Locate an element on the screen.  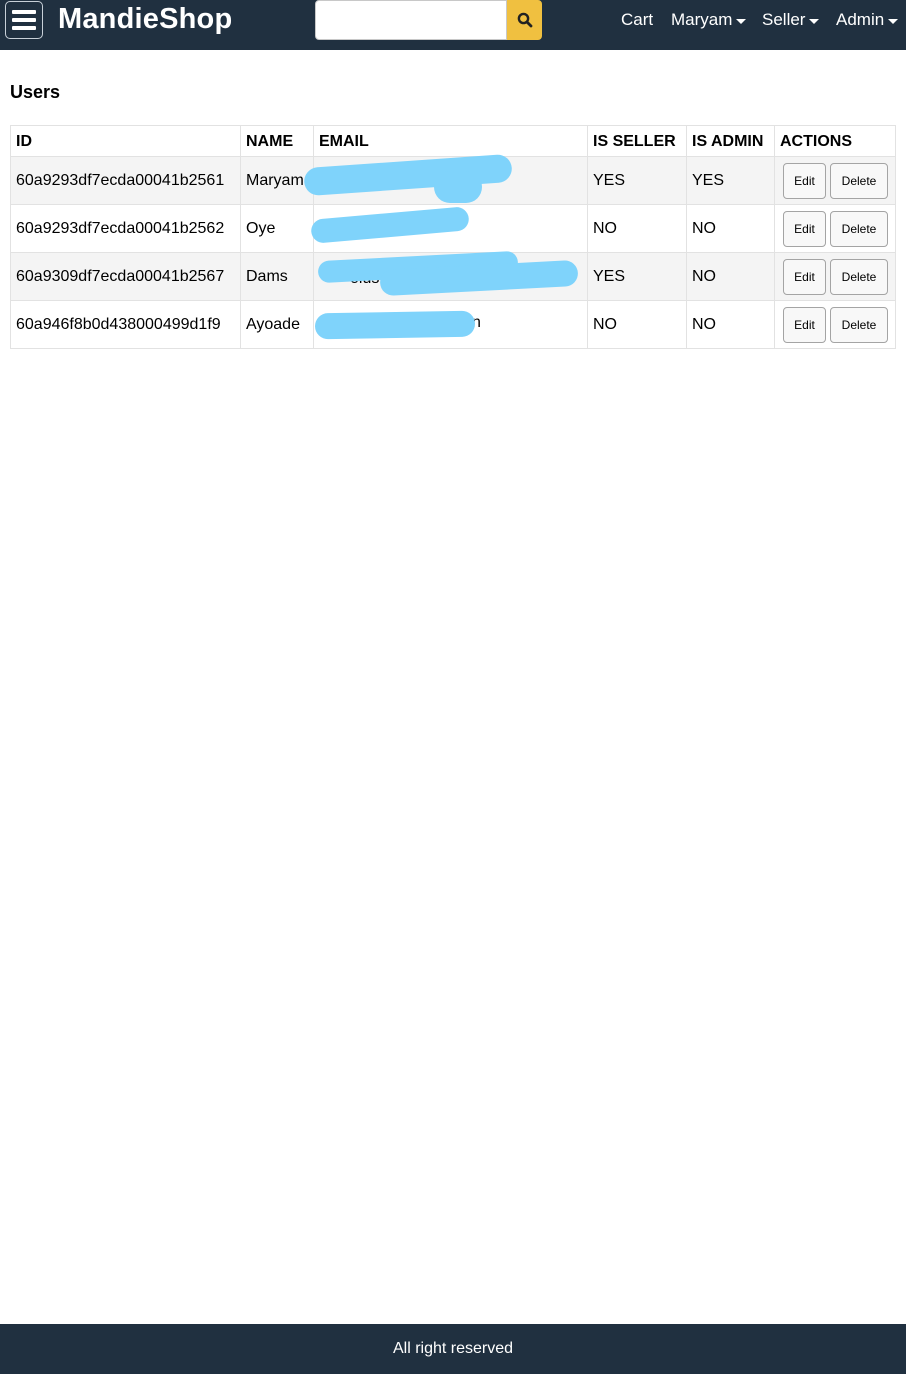
user-name-cell: Dams is located at coordinates (277, 276).